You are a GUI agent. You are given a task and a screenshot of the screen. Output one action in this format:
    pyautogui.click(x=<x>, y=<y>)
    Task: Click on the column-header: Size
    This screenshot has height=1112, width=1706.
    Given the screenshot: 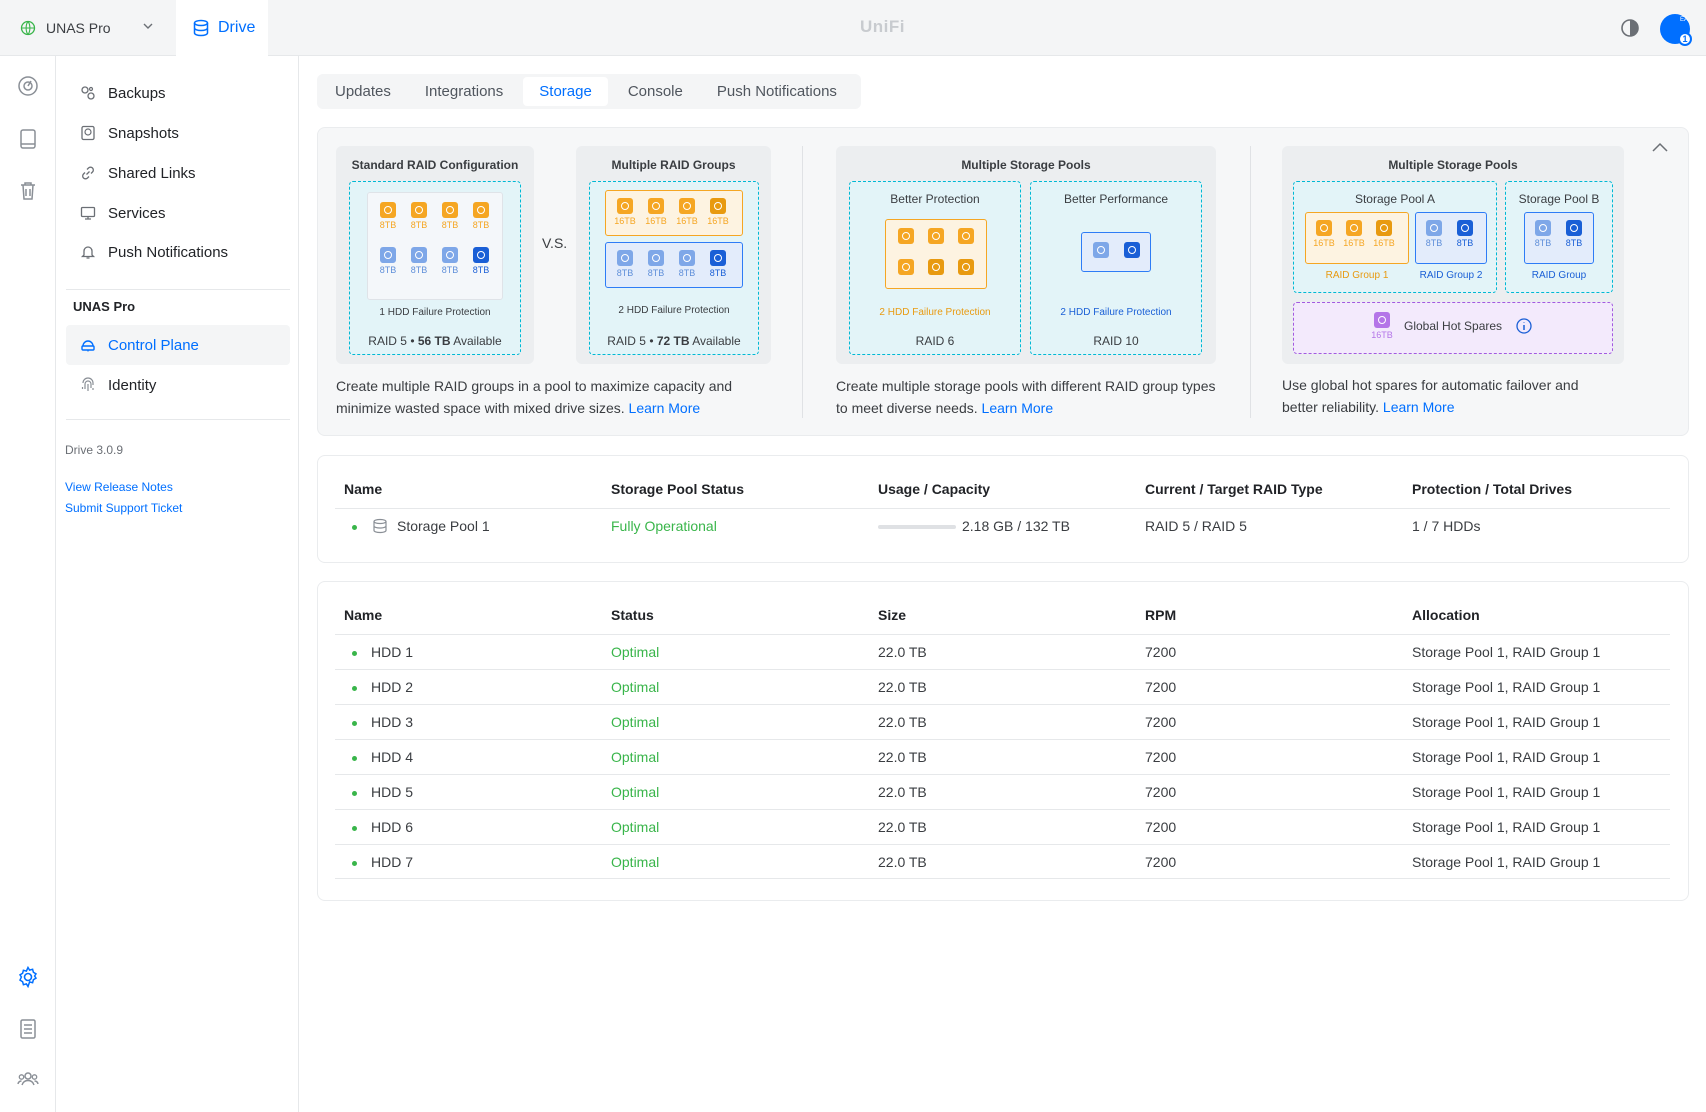 What is the action you would take?
    pyautogui.click(x=892, y=615)
    